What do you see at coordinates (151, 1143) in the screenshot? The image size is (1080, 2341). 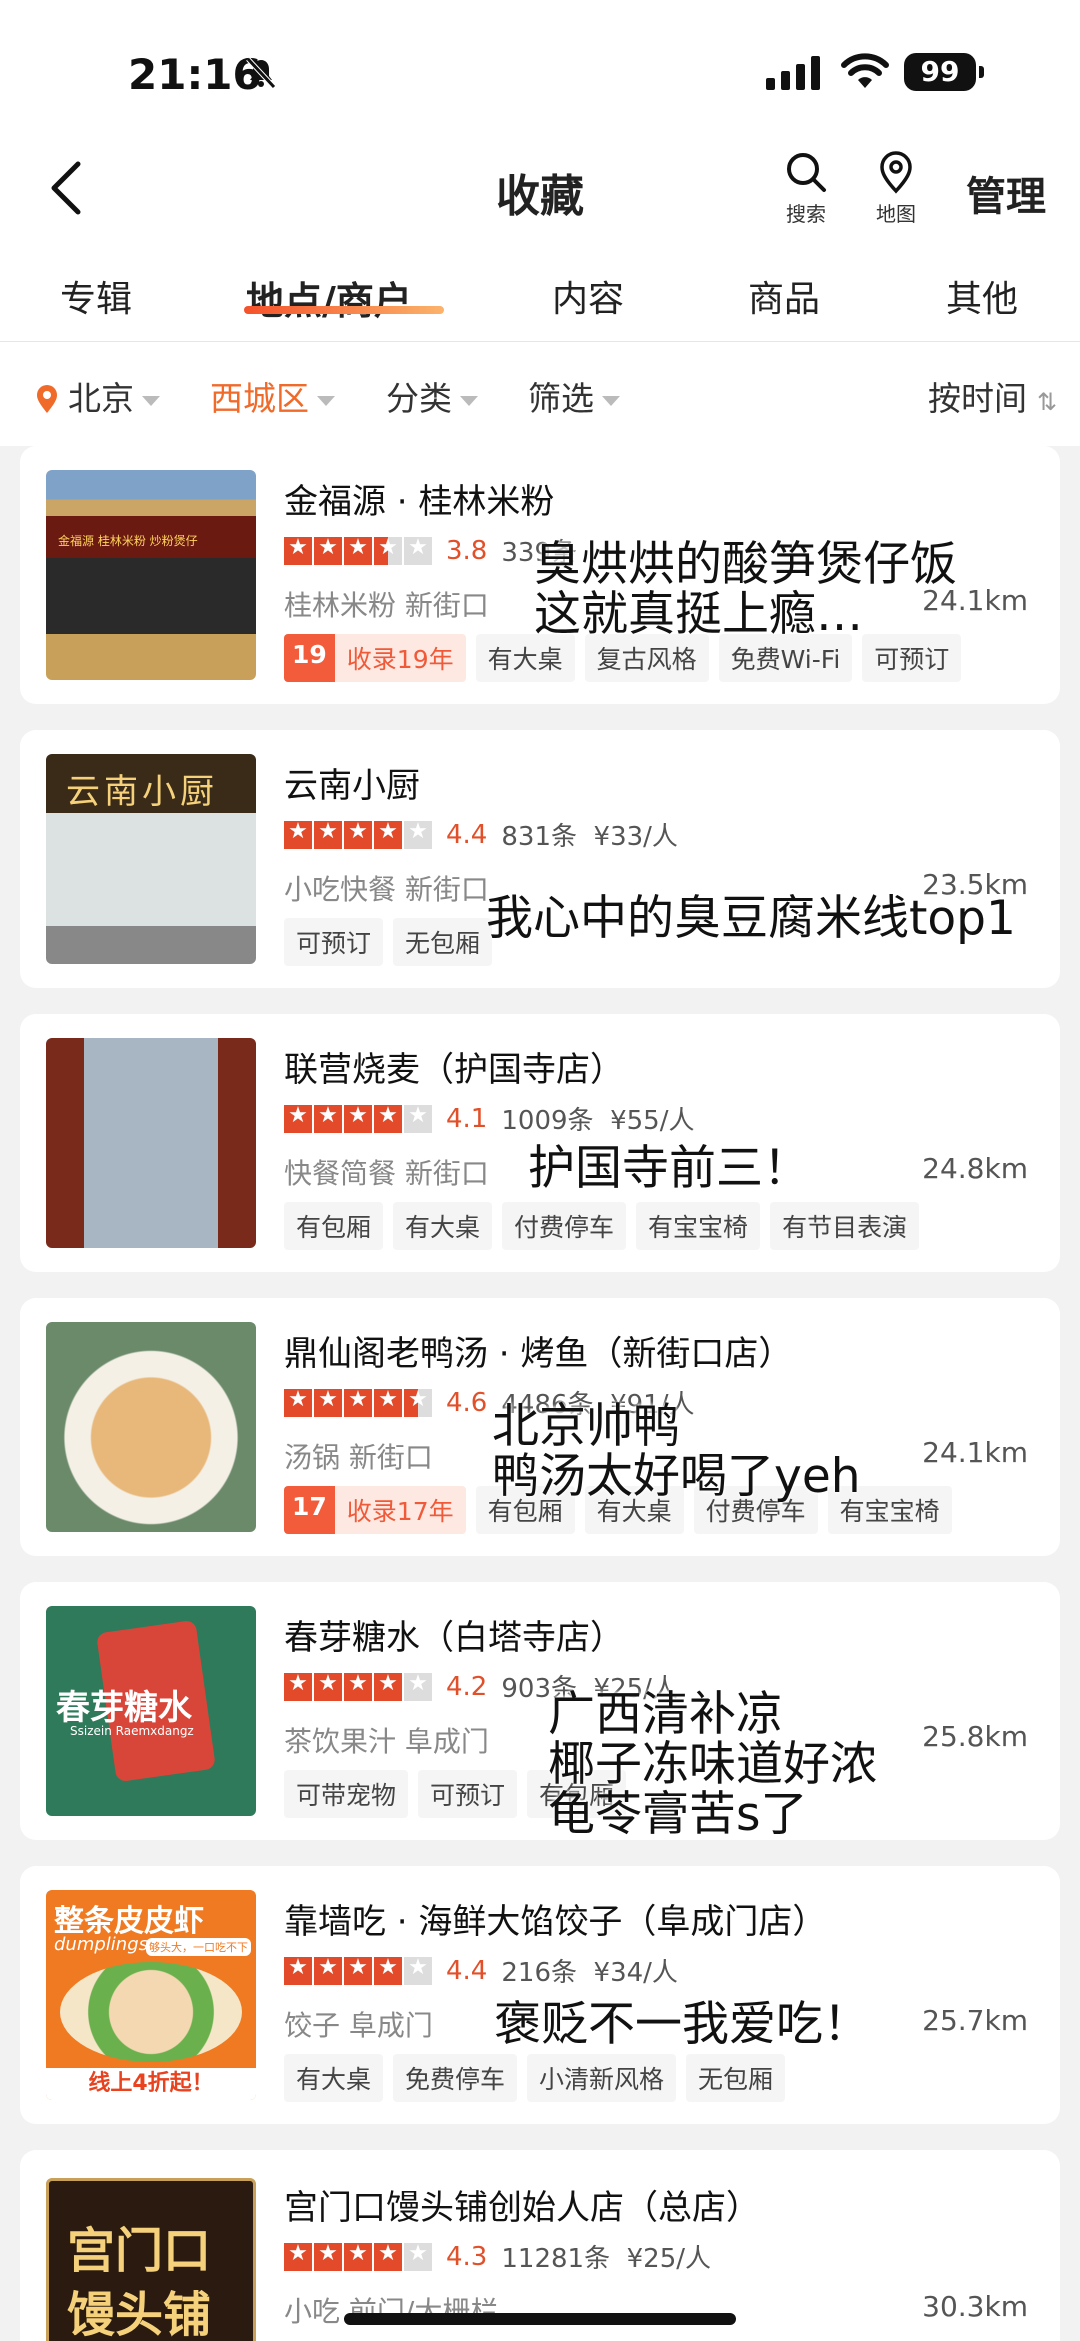 I see `shop-photo` at bounding box center [151, 1143].